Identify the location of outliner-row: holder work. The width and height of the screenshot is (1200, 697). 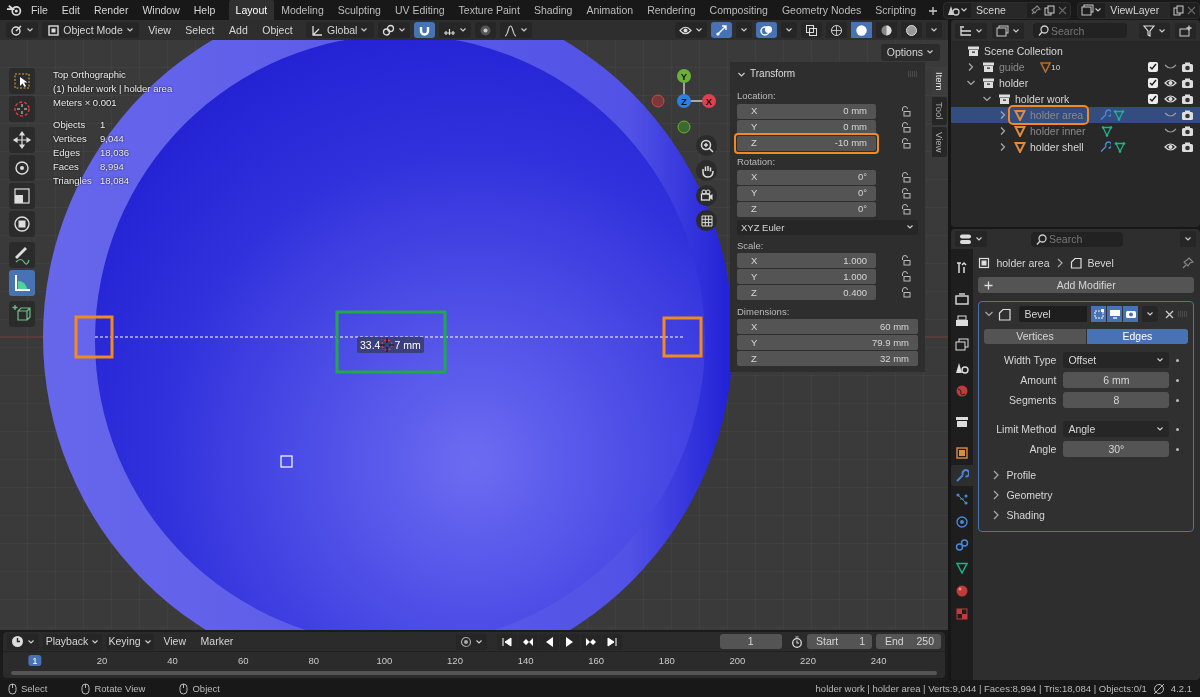
(1075, 99).